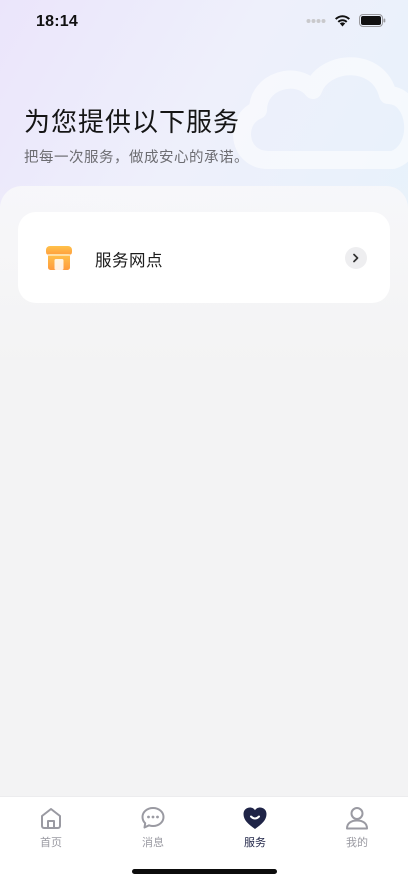 The height and width of the screenshot is (883, 408). I want to click on service-item-label: 服务网点, so click(129, 260).